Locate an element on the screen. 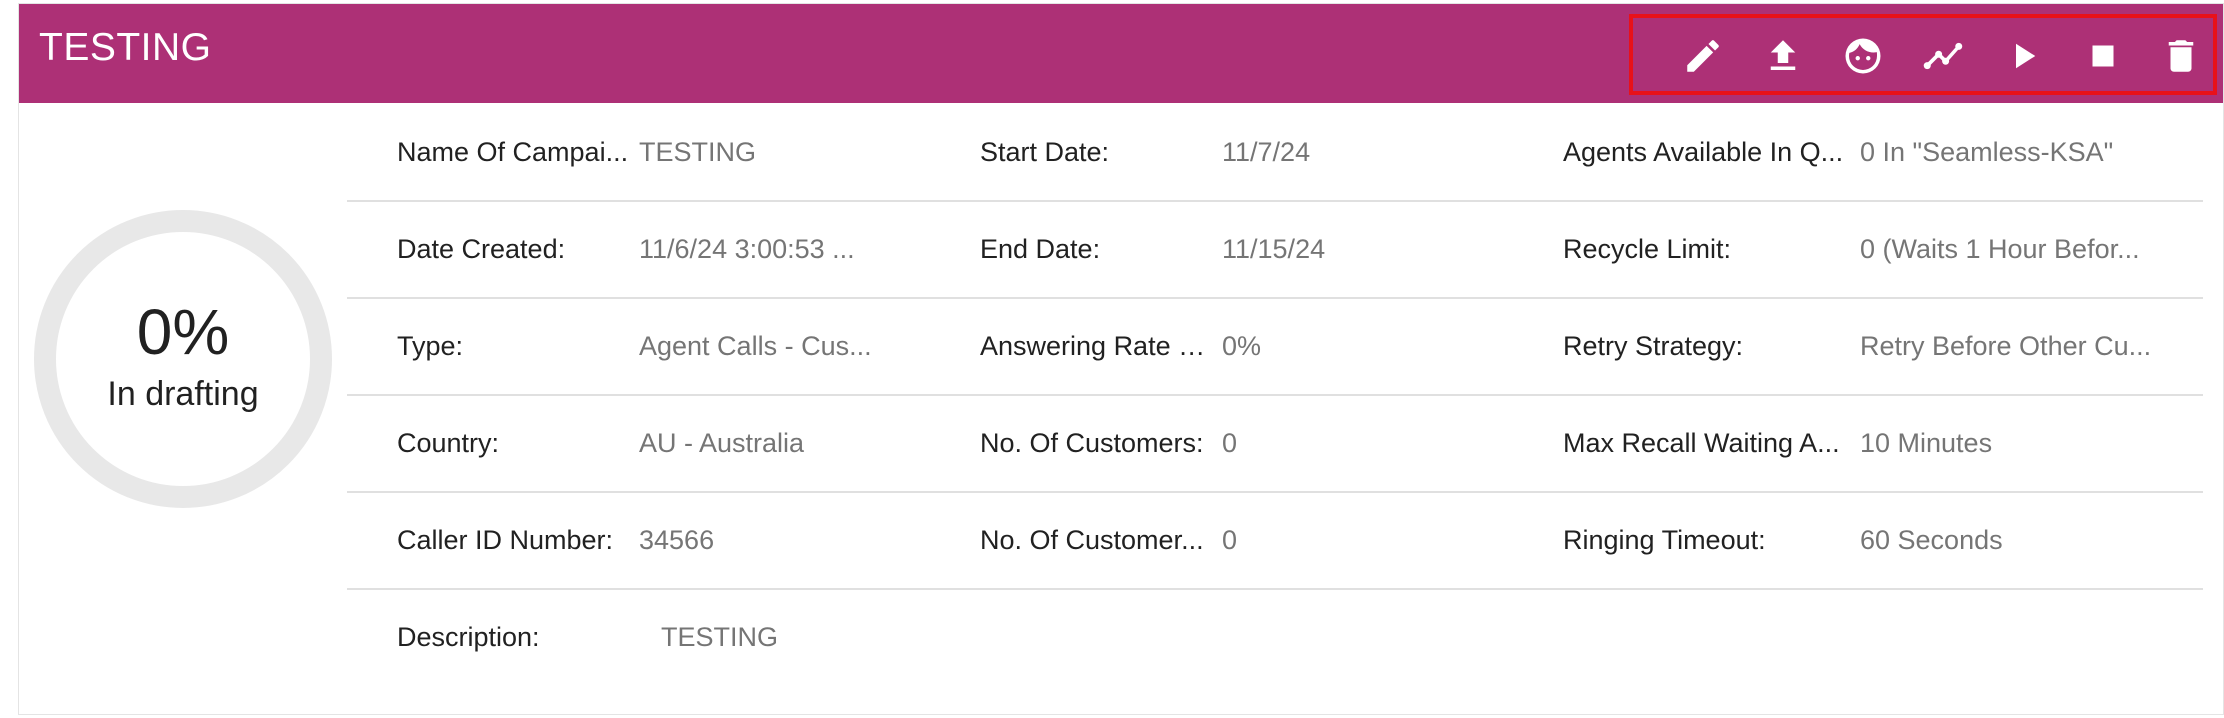 This screenshot has width=2224, height=718. end-date-value: 11/15/24 is located at coordinates (1274, 249).